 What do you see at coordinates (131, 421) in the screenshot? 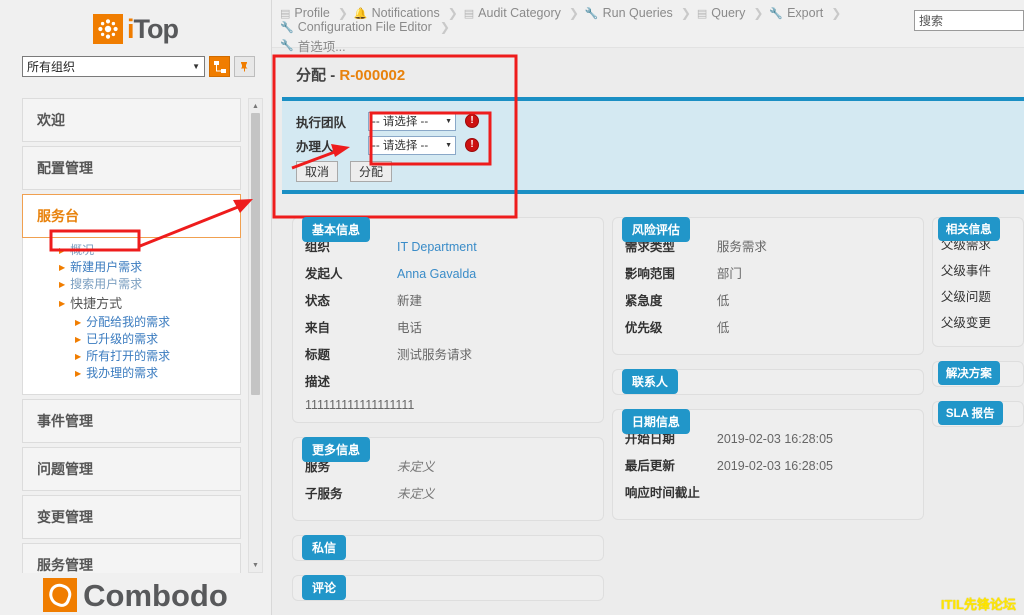
I see `sidebar-item-incident: 事件管理` at bounding box center [131, 421].